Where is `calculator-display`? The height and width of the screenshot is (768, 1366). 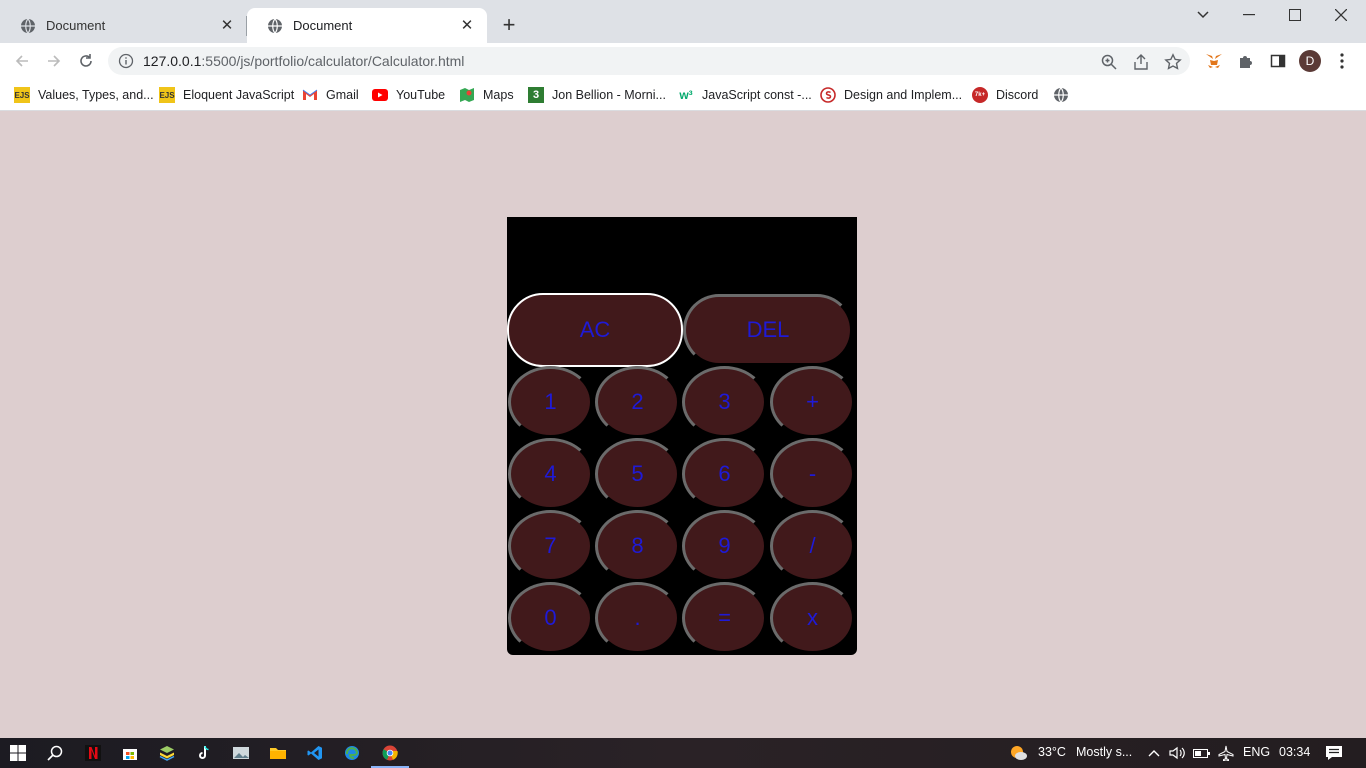 calculator-display is located at coordinates (682, 255).